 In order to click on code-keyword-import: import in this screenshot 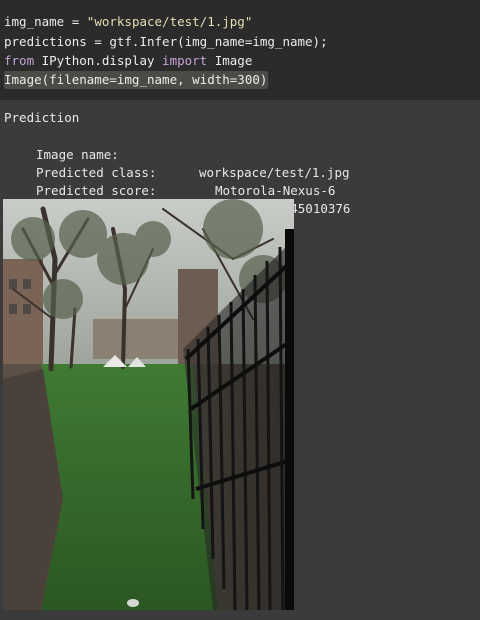, I will do `click(185, 60)`.